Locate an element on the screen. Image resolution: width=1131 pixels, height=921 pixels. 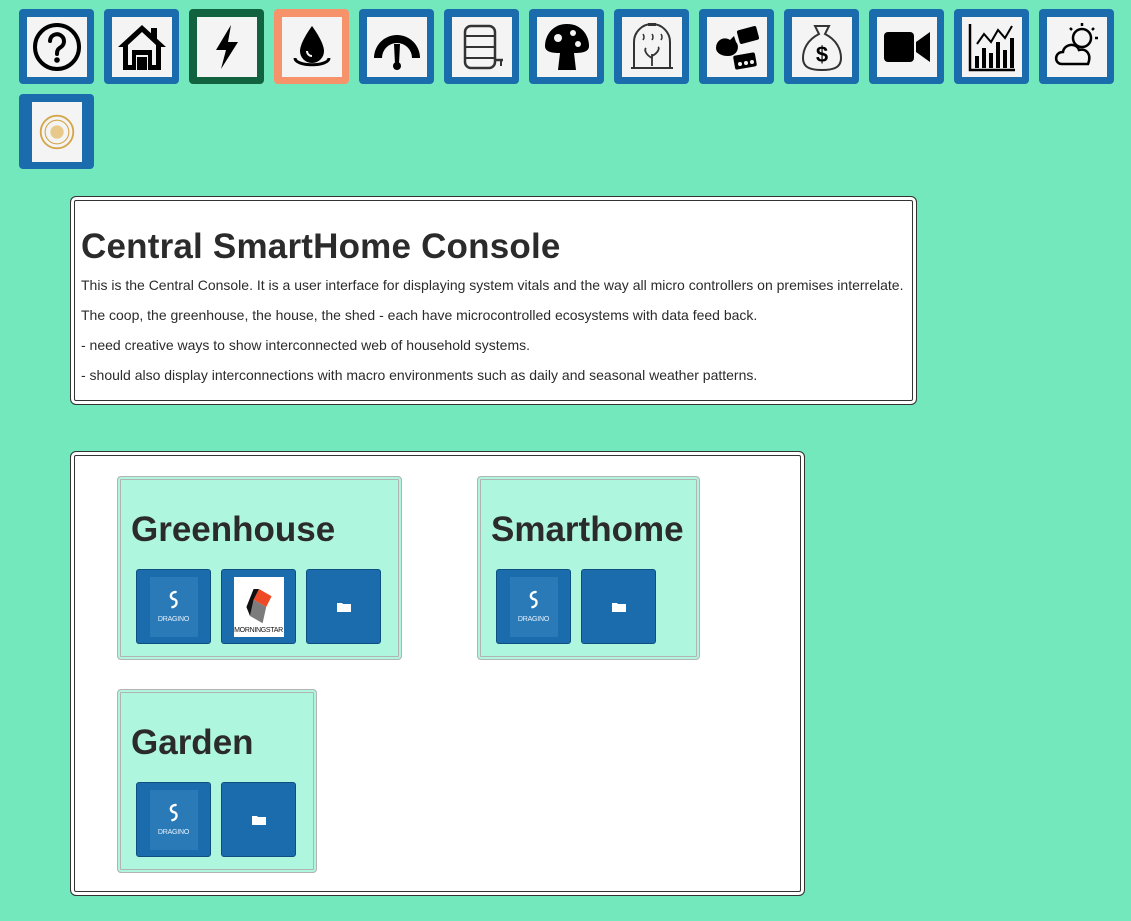
power-icon is located at coordinates (226, 46).